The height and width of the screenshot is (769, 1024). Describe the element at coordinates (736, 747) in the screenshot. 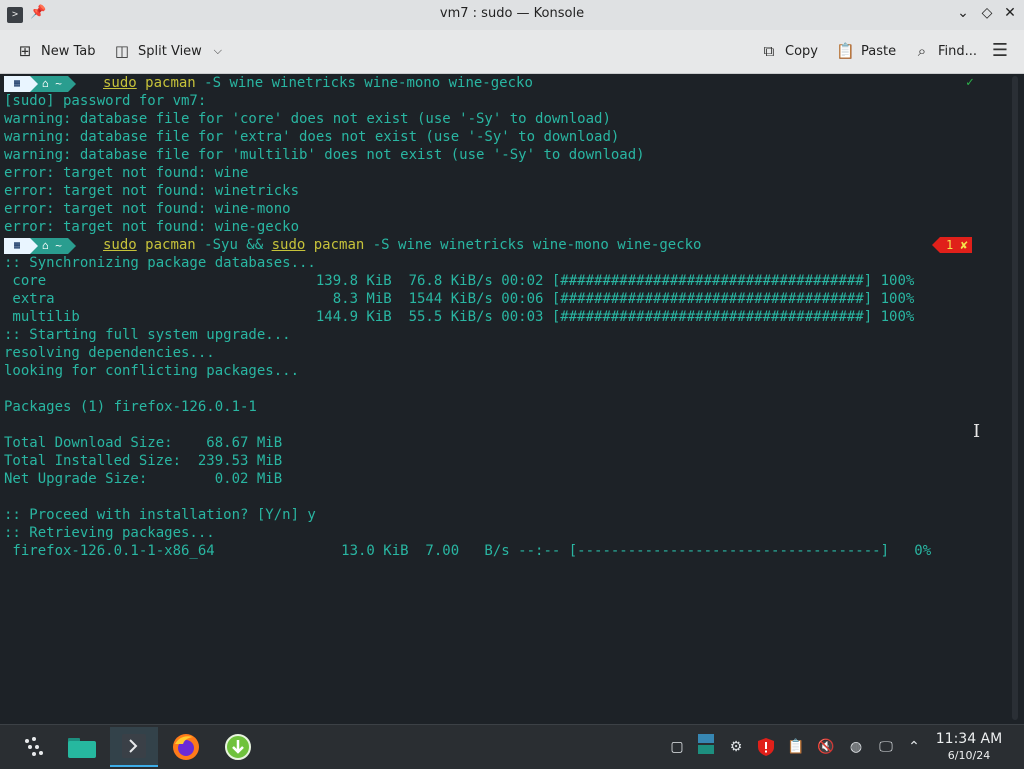

I see `network-sharing-icon: ⚙` at that location.